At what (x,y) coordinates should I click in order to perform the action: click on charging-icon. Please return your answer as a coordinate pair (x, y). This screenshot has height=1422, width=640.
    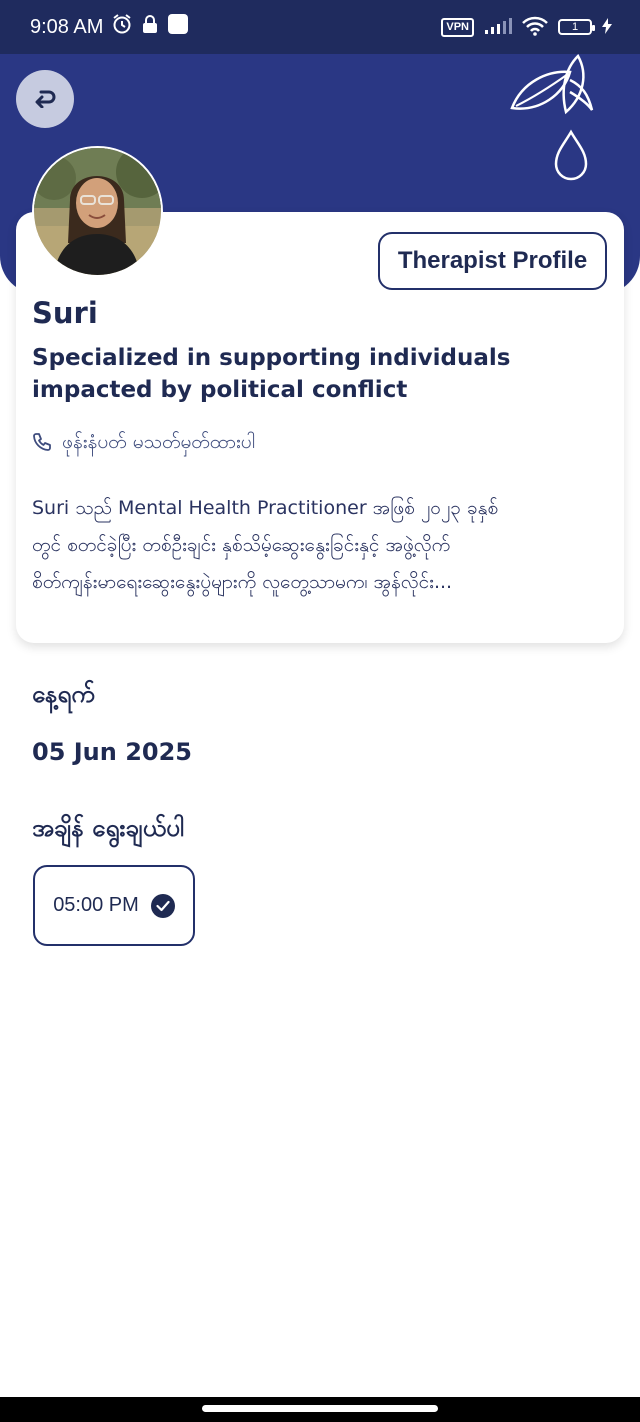
    Looking at the image, I should click on (607, 27).